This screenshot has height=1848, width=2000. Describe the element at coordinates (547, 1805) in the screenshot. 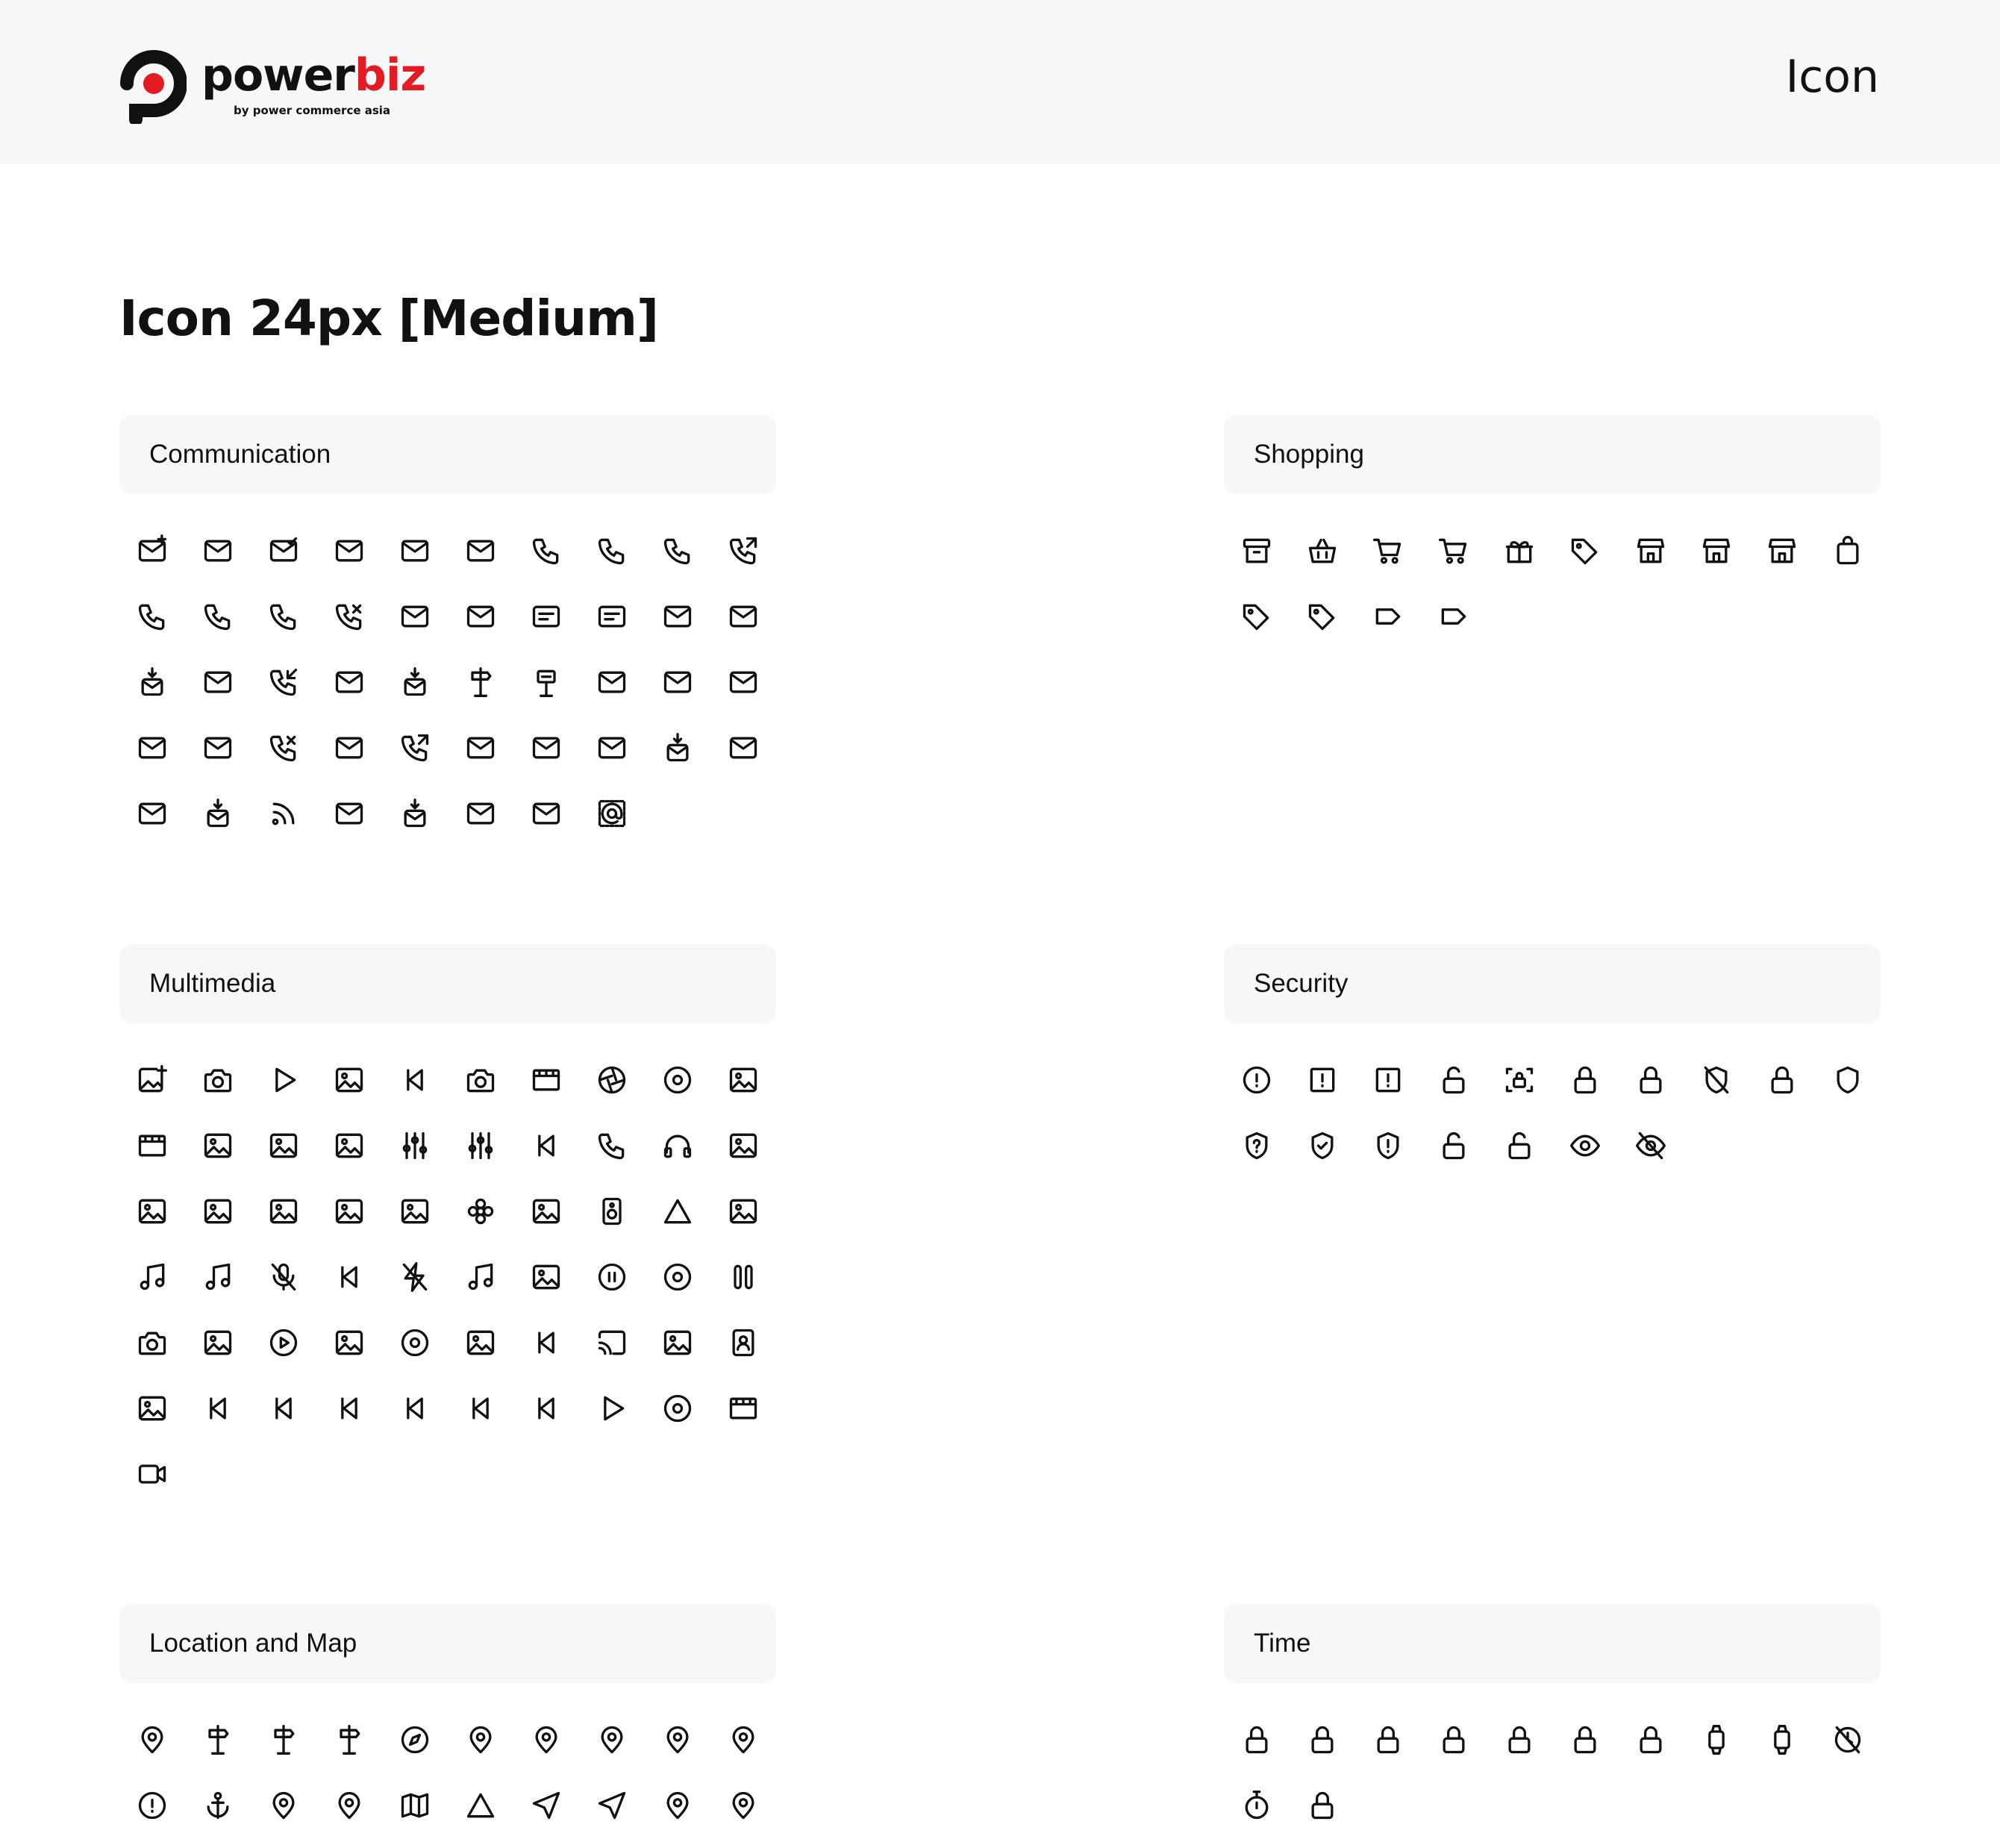

I see `send-icon` at that location.